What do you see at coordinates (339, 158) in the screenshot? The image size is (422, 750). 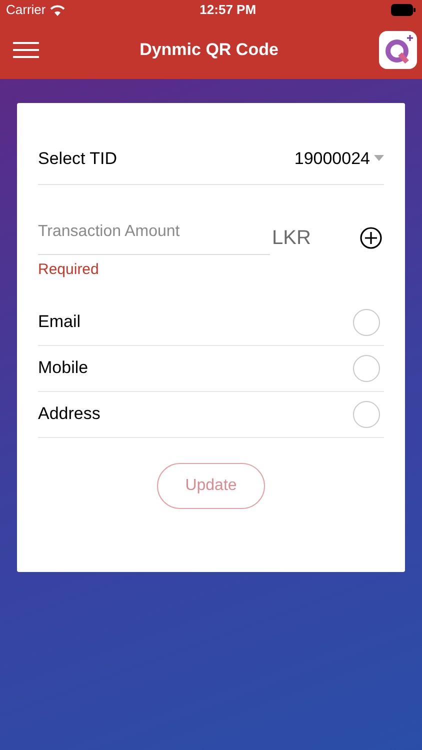 I see `tid-dropdown: 19000024` at bounding box center [339, 158].